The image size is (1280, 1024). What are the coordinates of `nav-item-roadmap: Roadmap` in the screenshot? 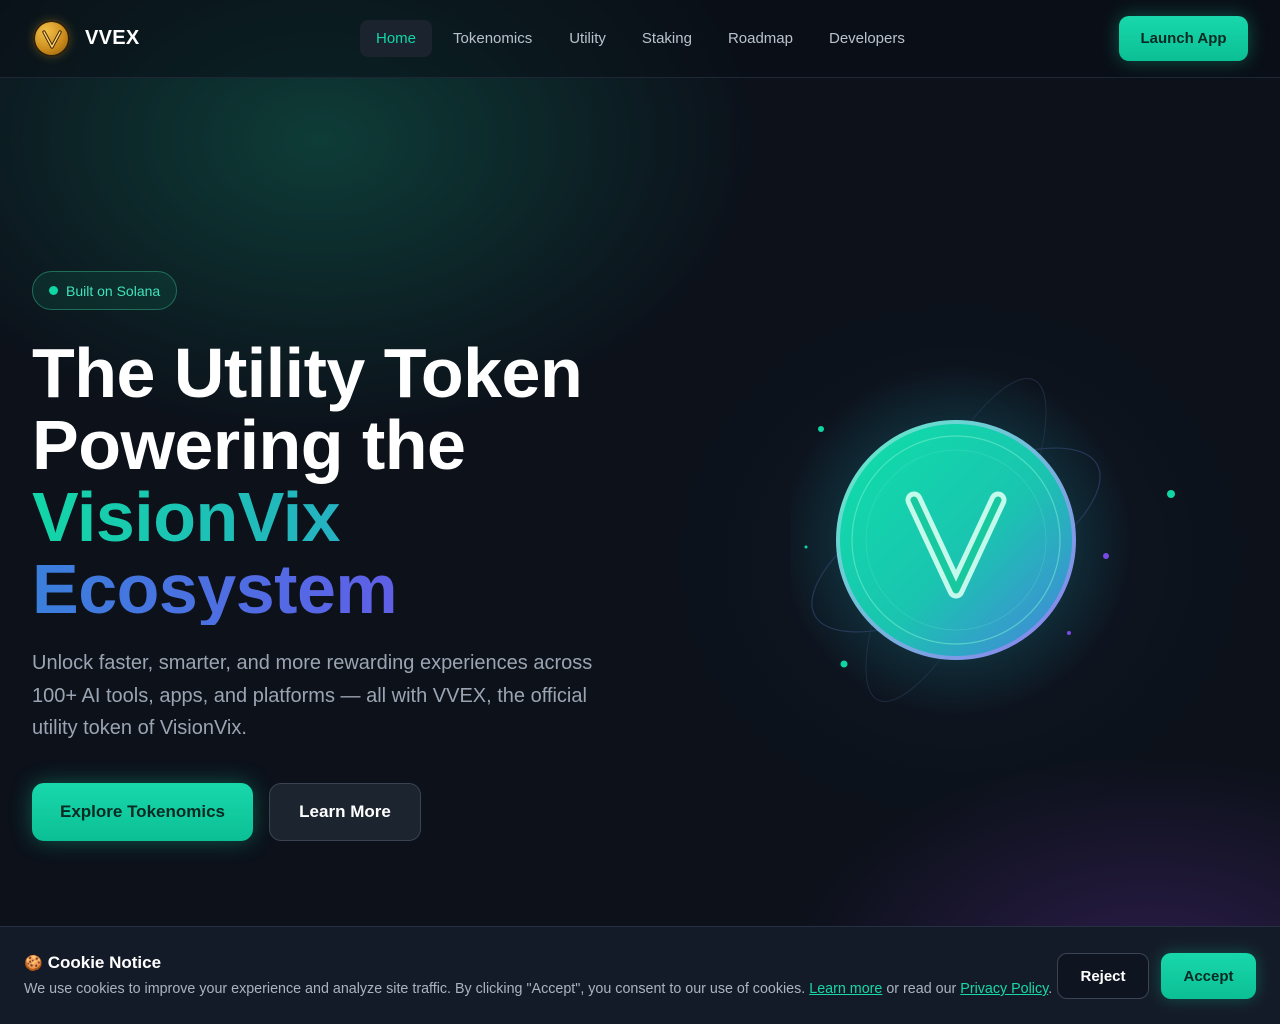 It's located at (760, 38).